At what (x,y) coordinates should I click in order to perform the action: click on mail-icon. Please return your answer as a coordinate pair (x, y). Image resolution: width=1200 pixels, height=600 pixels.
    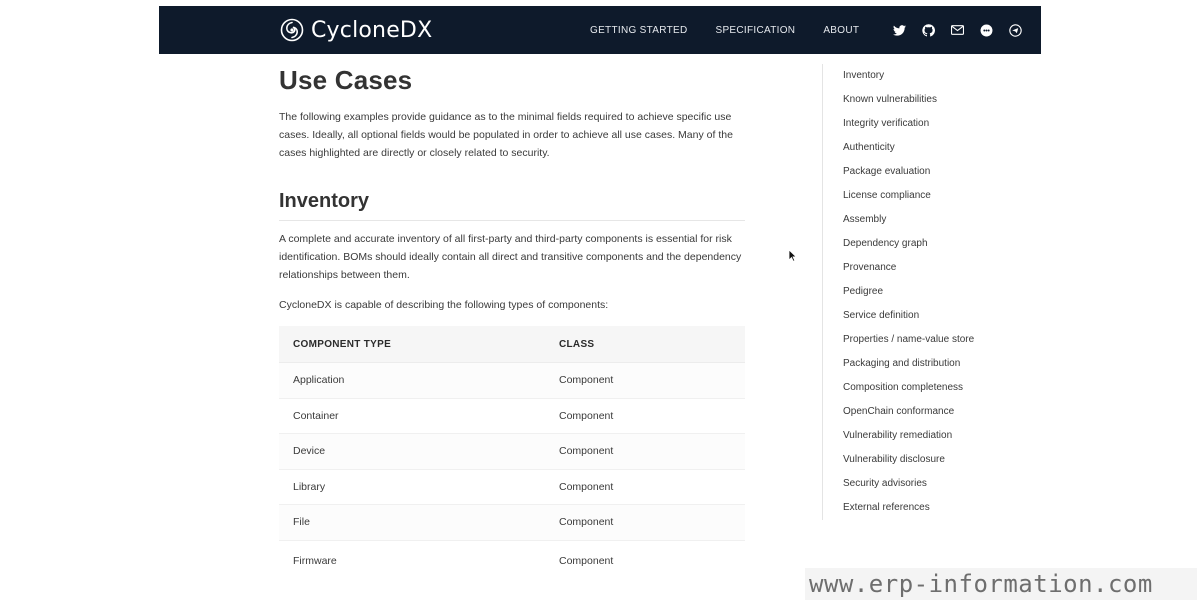
    Looking at the image, I should click on (957, 30).